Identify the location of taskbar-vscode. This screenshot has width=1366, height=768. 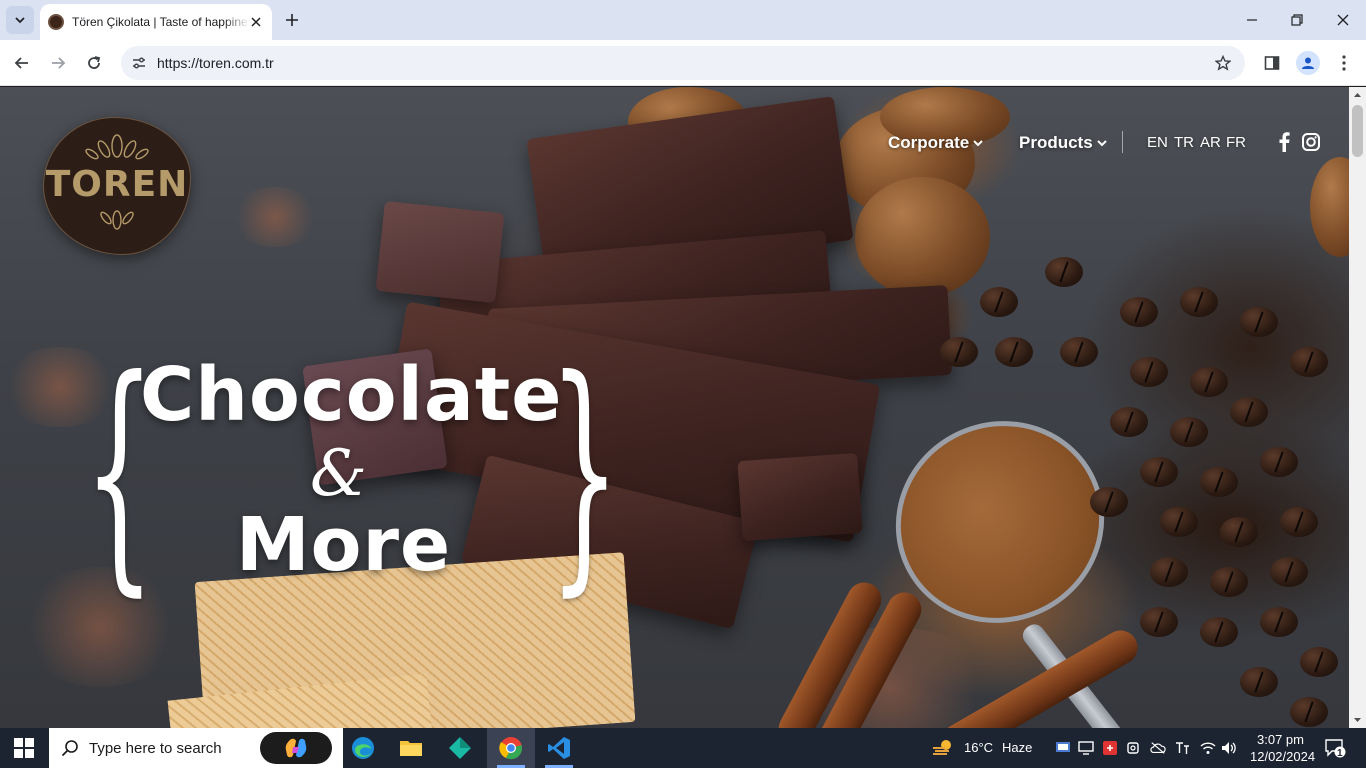
(559, 748).